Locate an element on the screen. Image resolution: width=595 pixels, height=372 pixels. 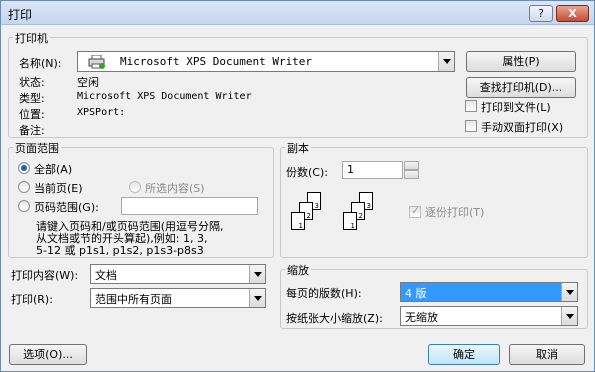
printer-name-label: 名称(N): is located at coordinates (40, 63).